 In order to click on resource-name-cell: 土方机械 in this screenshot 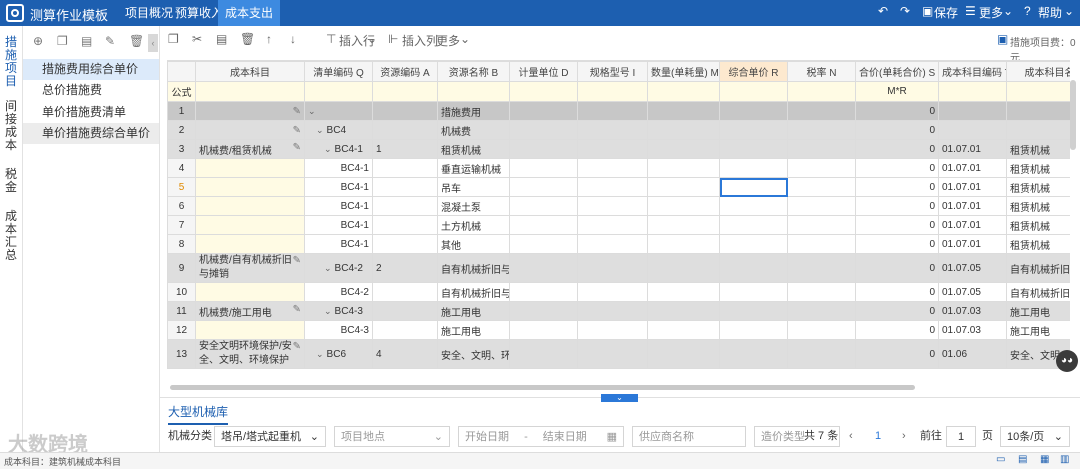, I will do `click(473, 225)`.